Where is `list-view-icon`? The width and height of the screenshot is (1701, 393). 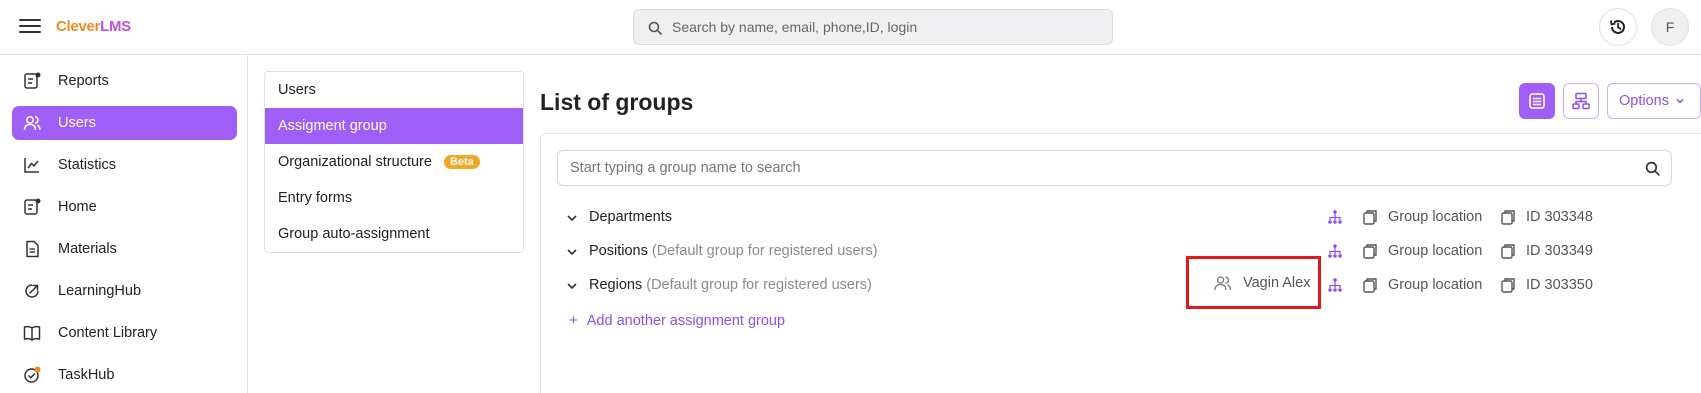 list-view-icon is located at coordinates (1537, 101).